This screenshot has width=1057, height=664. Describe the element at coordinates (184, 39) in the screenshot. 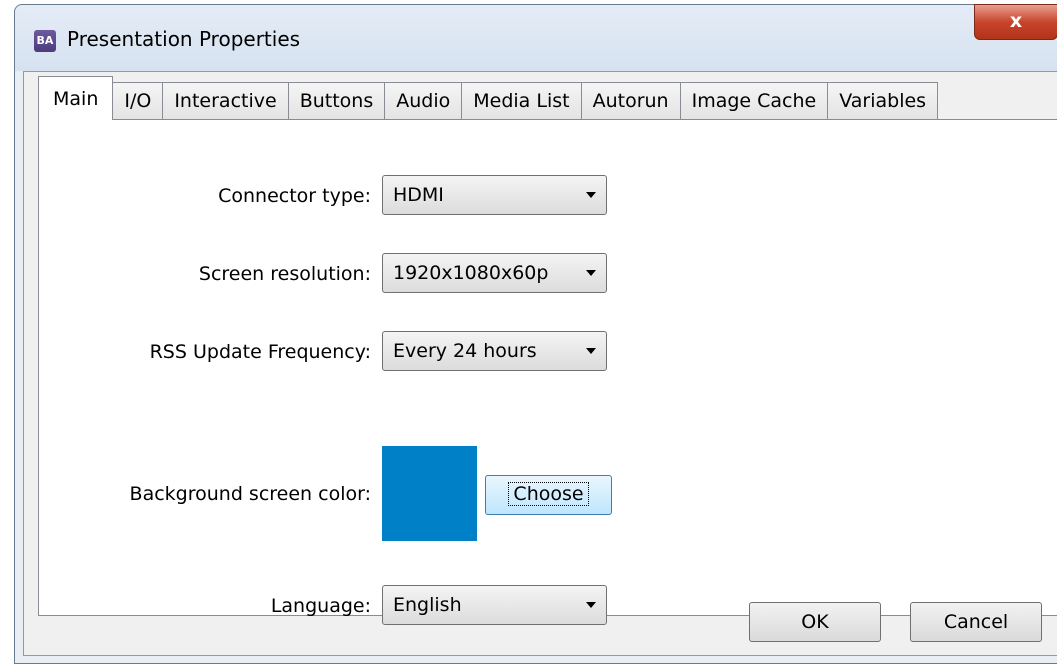

I see `window-title: Presentation Properties` at that location.